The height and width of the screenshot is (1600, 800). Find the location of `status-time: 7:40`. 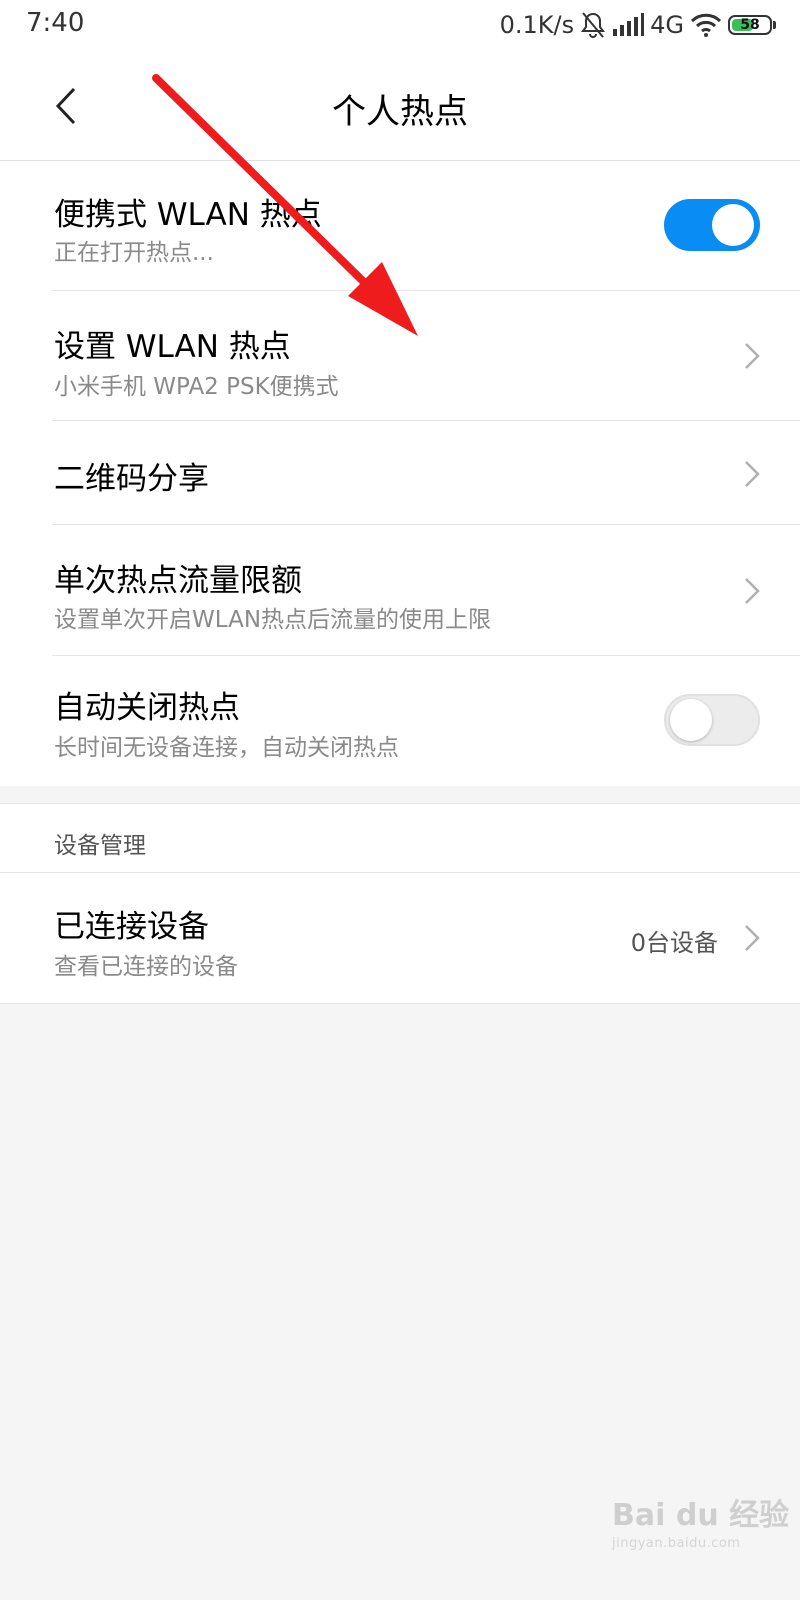

status-time: 7:40 is located at coordinates (55, 23).